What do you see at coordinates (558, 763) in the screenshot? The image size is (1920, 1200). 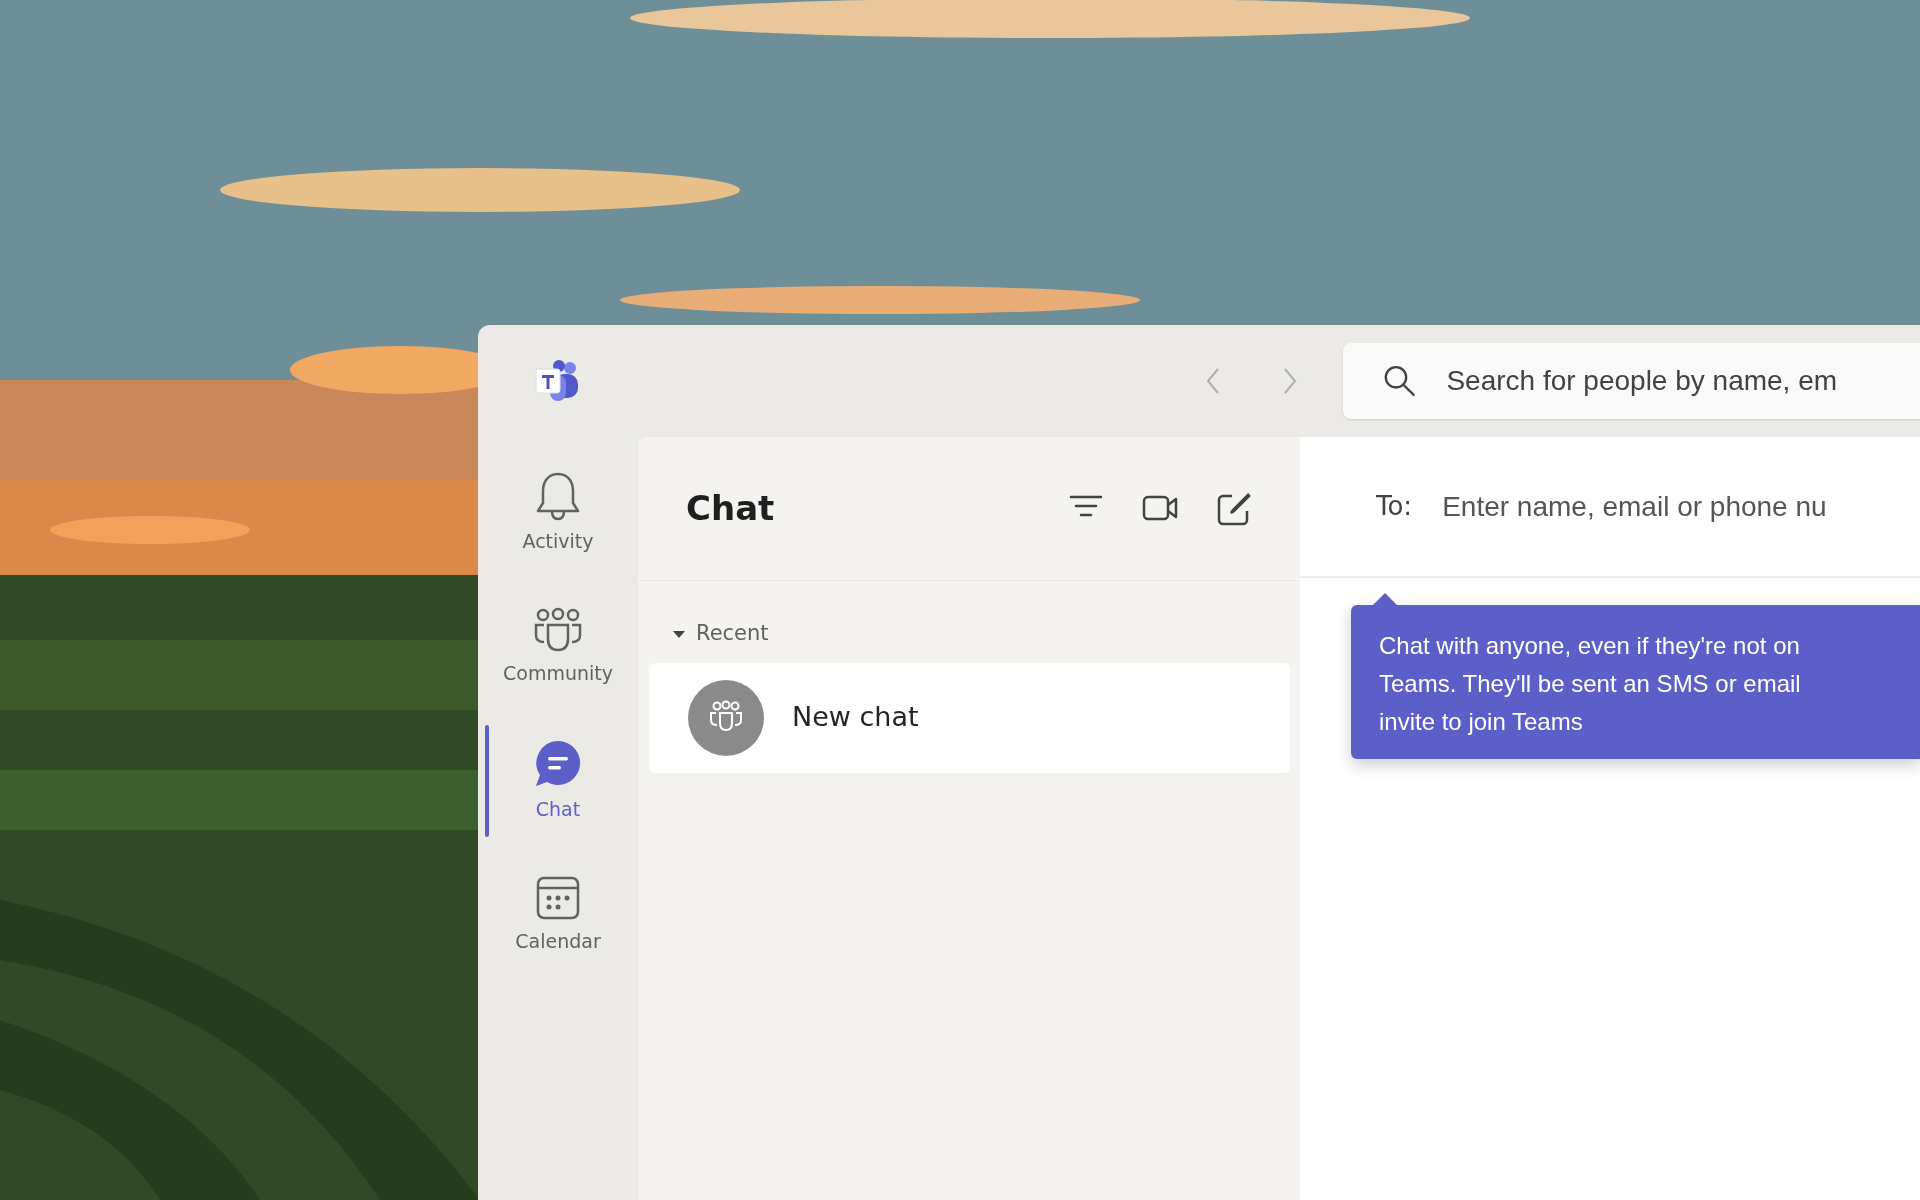 I see `chat-bubble-icon` at bounding box center [558, 763].